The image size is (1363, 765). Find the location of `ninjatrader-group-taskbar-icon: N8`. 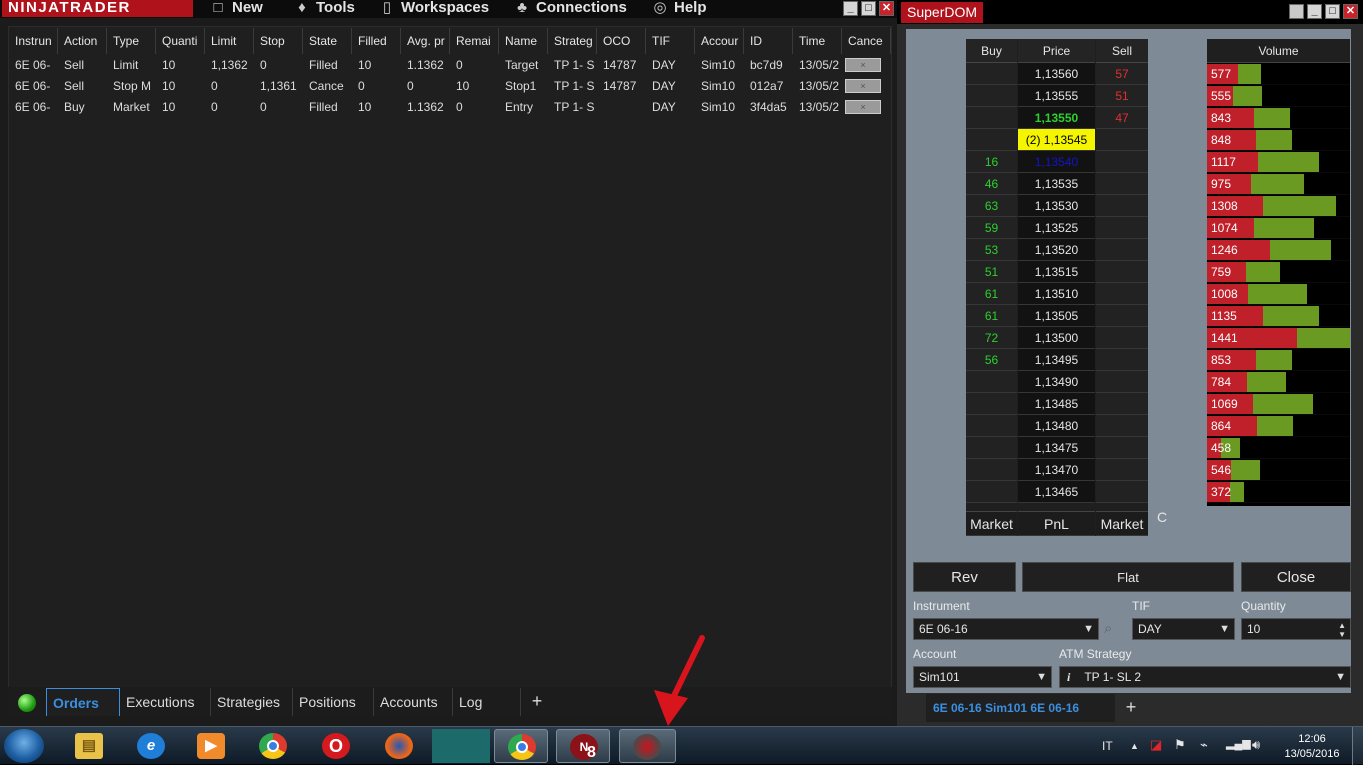

ninjatrader-group-taskbar-icon: N8 is located at coordinates (583, 746).